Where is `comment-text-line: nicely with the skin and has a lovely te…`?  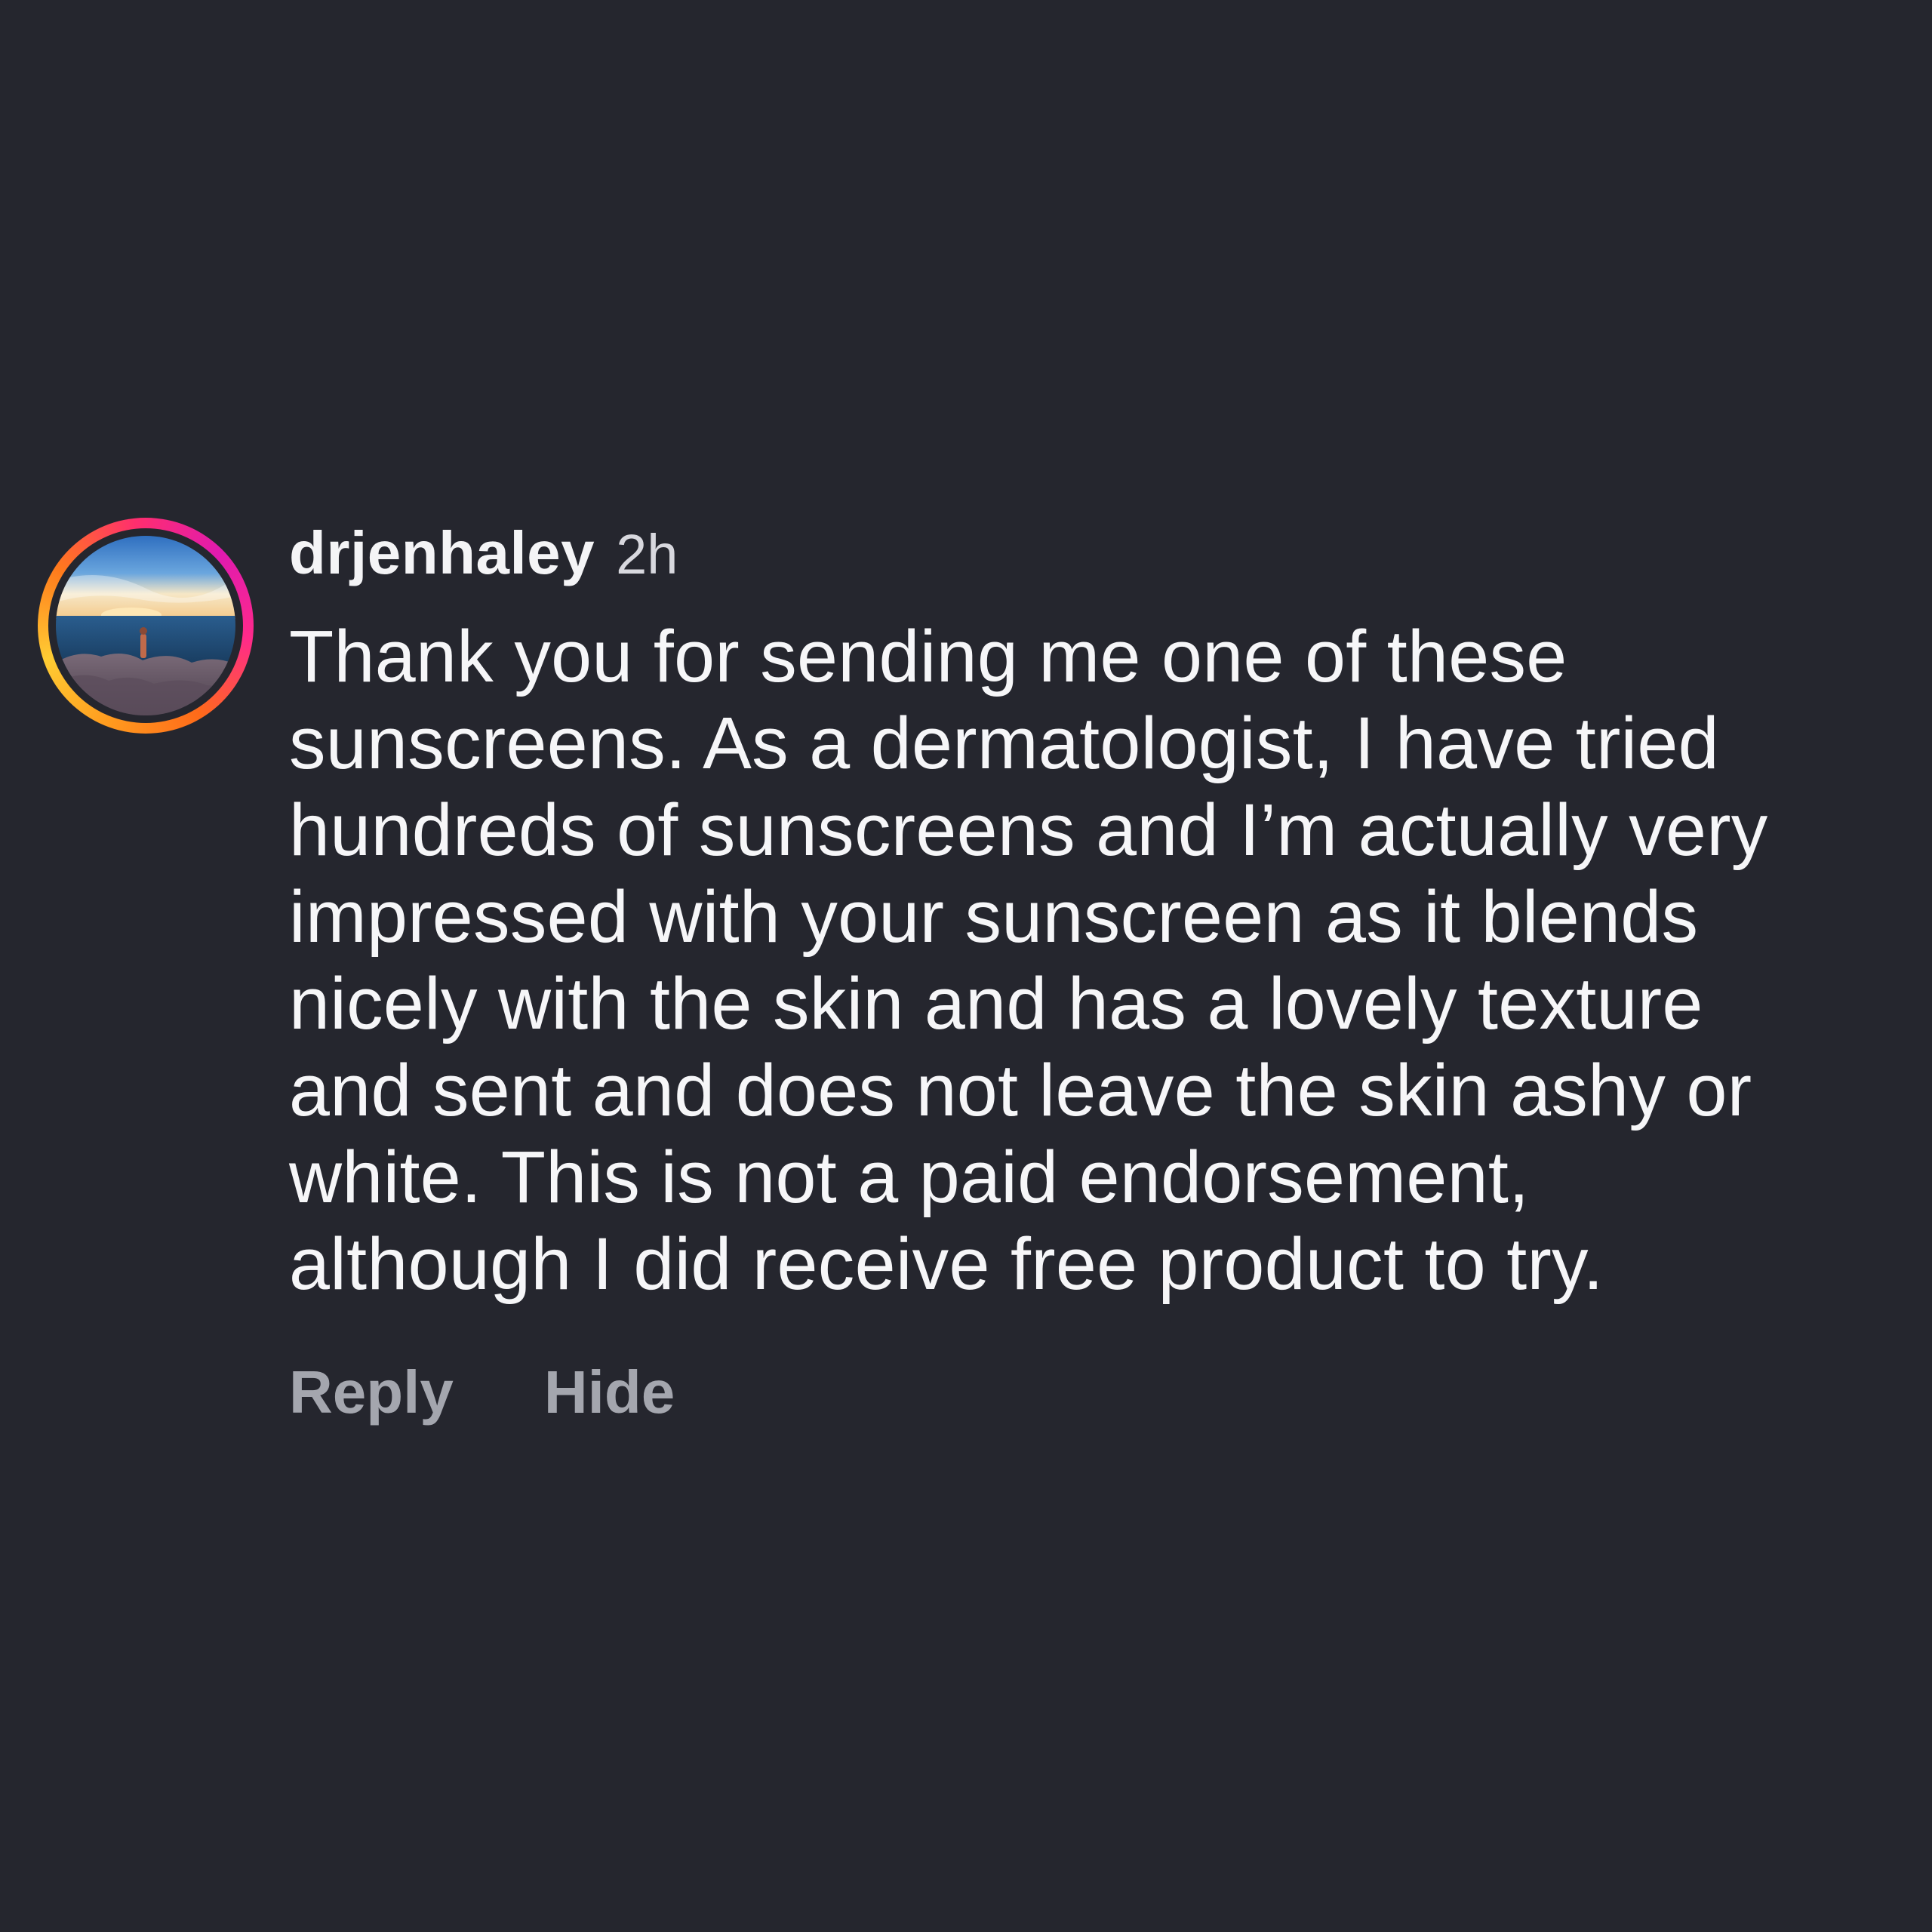 comment-text-line: nicely with the skin and has a lovely te… is located at coordinates (996, 1003).